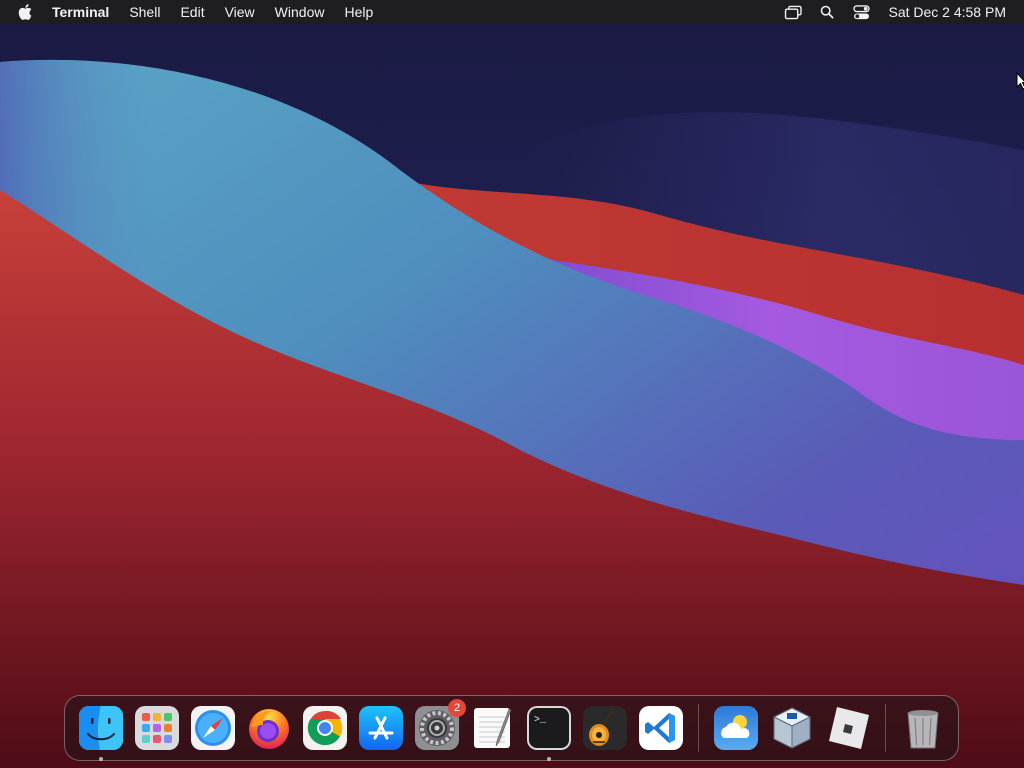 The width and height of the screenshot is (1024, 768). I want to click on weather-icon, so click(736, 728).